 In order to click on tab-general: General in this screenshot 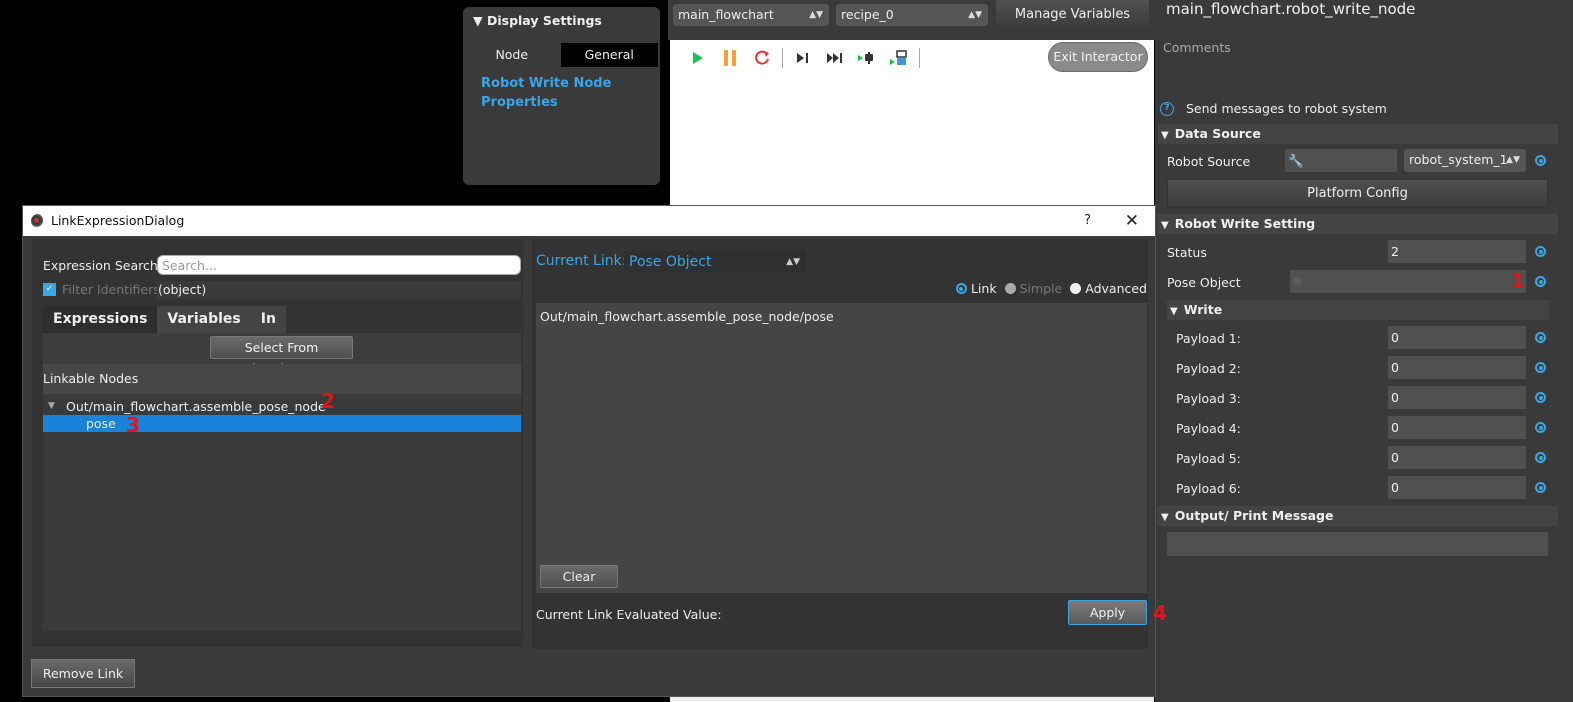, I will do `click(609, 55)`.